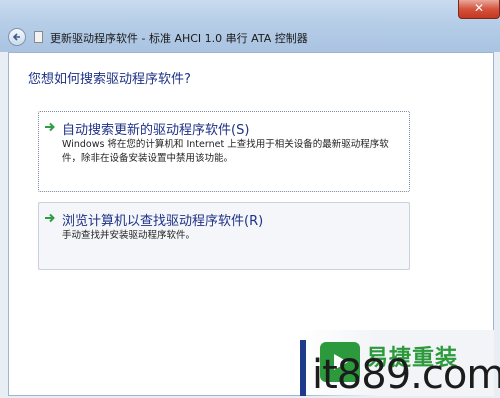 Image resolution: width=500 pixels, height=398 pixels. I want to click on back-arrow-icon, so click(16, 37).